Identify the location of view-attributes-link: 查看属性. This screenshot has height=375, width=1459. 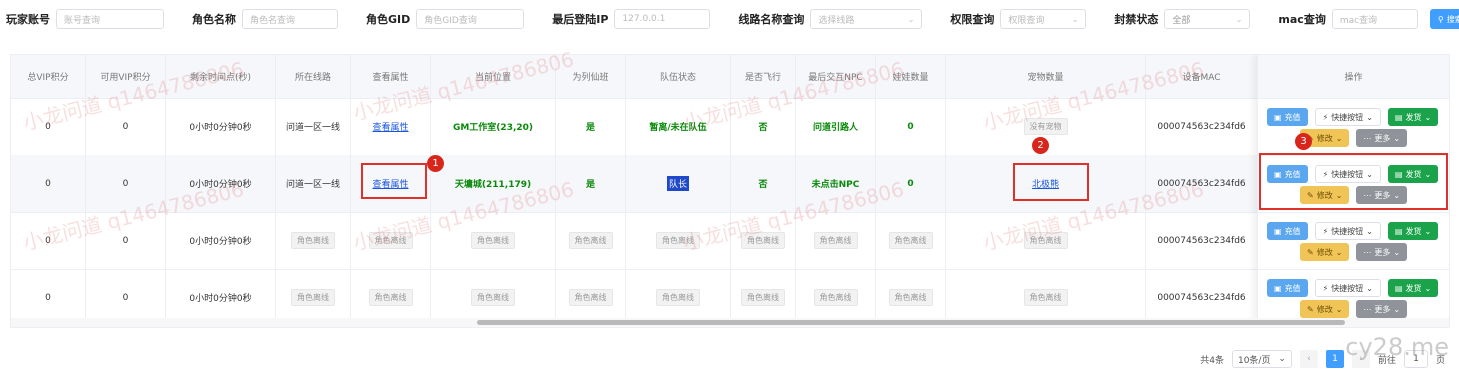
(390, 126).